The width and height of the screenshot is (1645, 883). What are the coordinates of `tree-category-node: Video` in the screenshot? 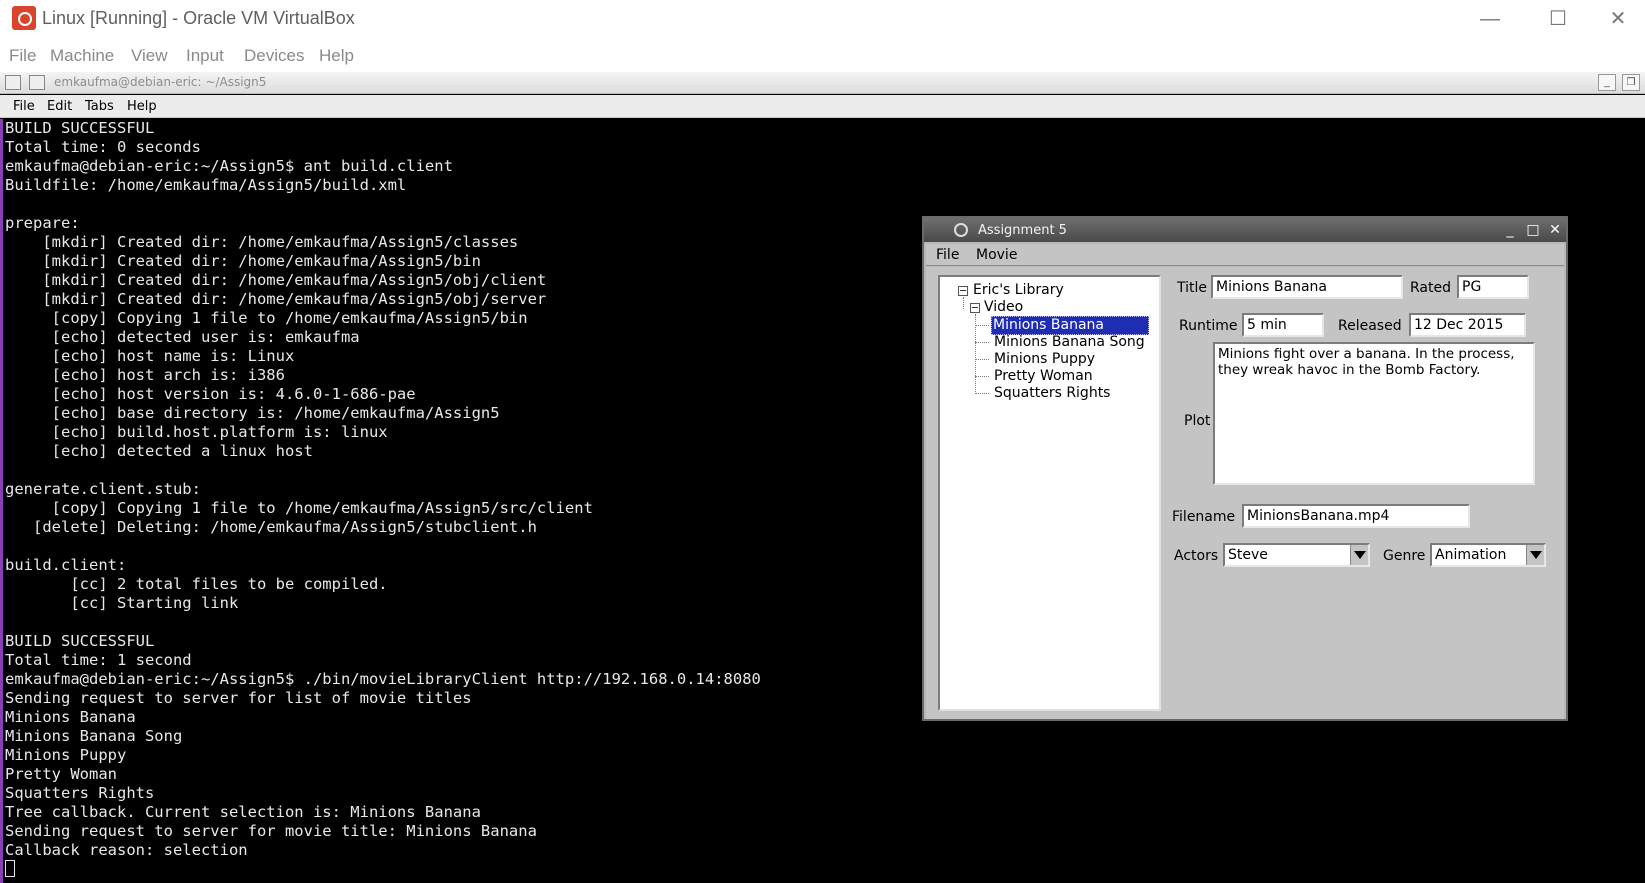 It's located at (1003, 307).